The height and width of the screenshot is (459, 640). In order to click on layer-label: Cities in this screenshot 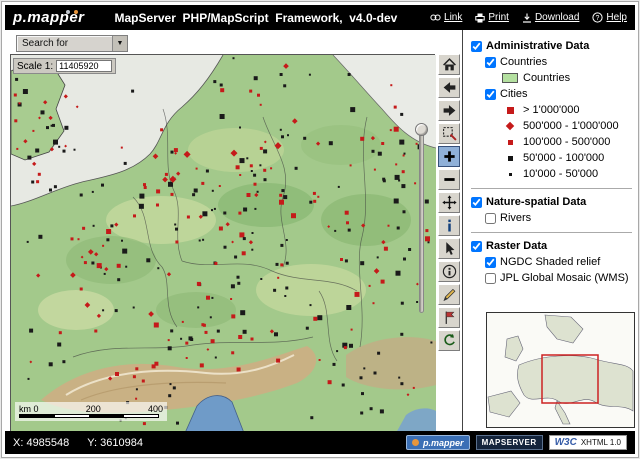, I will do `click(514, 94)`.